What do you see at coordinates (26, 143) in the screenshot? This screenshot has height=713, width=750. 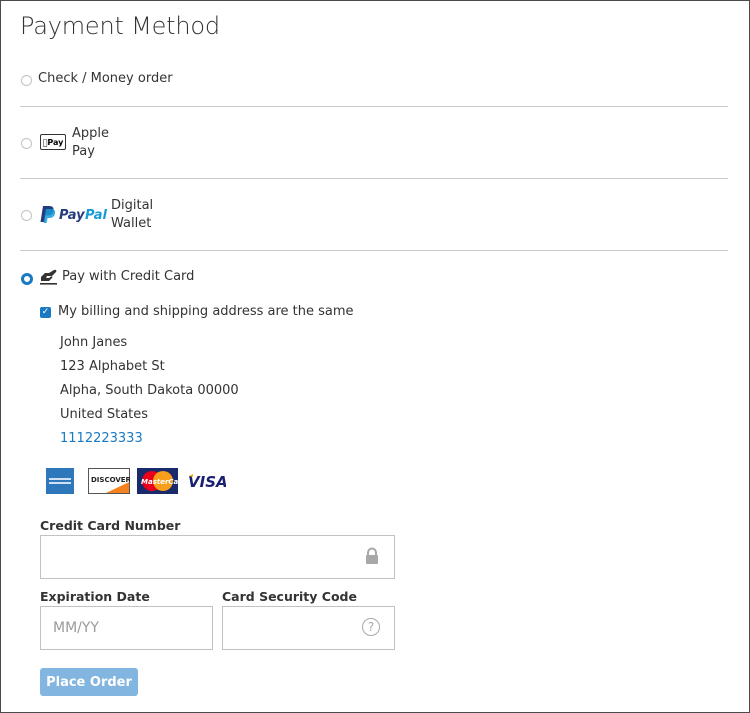 I see `radio-apple-pay` at bounding box center [26, 143].